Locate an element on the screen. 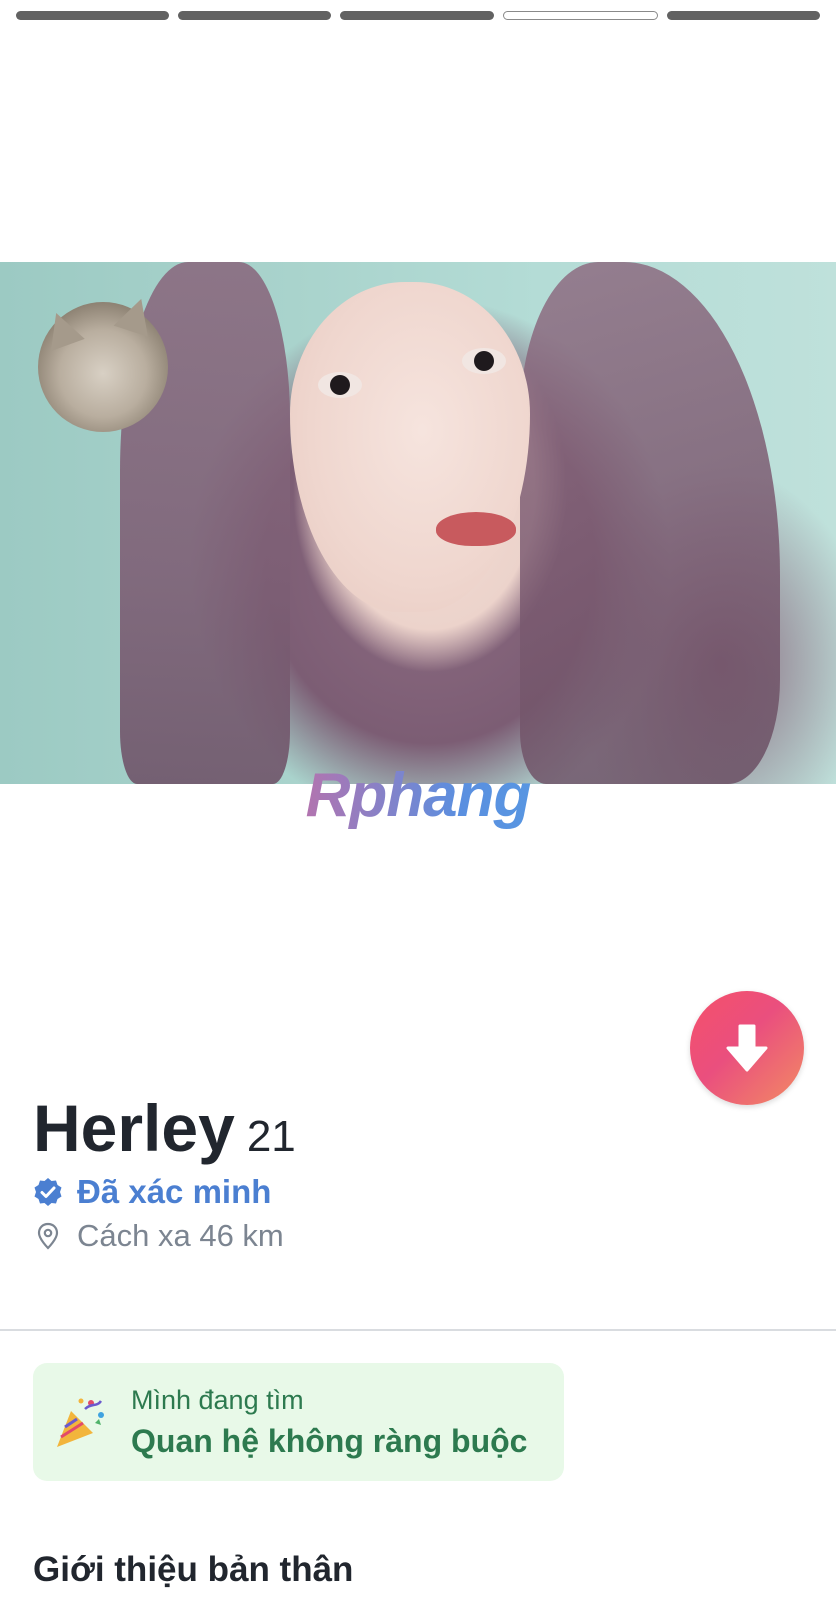 The image size is (836, 1600). photo-eye-right is located at coordinates (484, 361).